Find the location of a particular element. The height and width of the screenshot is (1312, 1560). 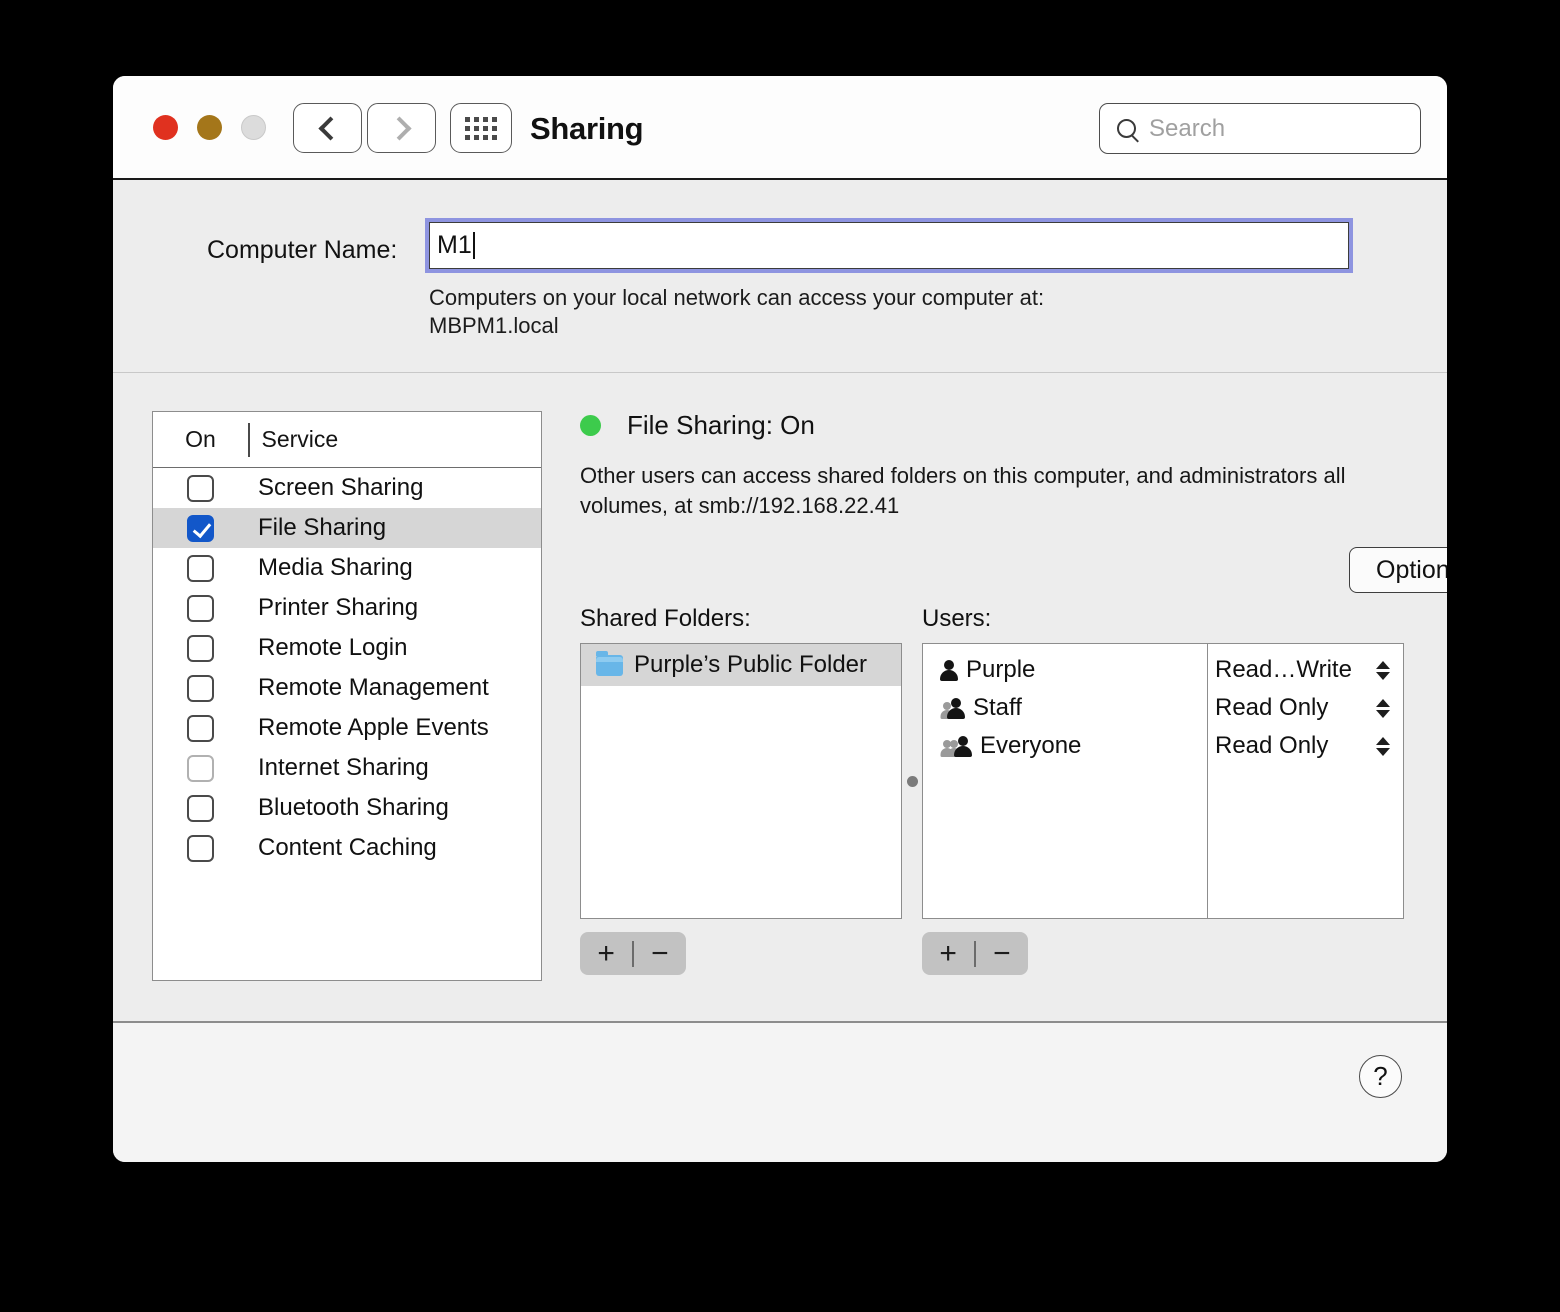

computer-name-field: M1 is located at coordinates (889, 245).